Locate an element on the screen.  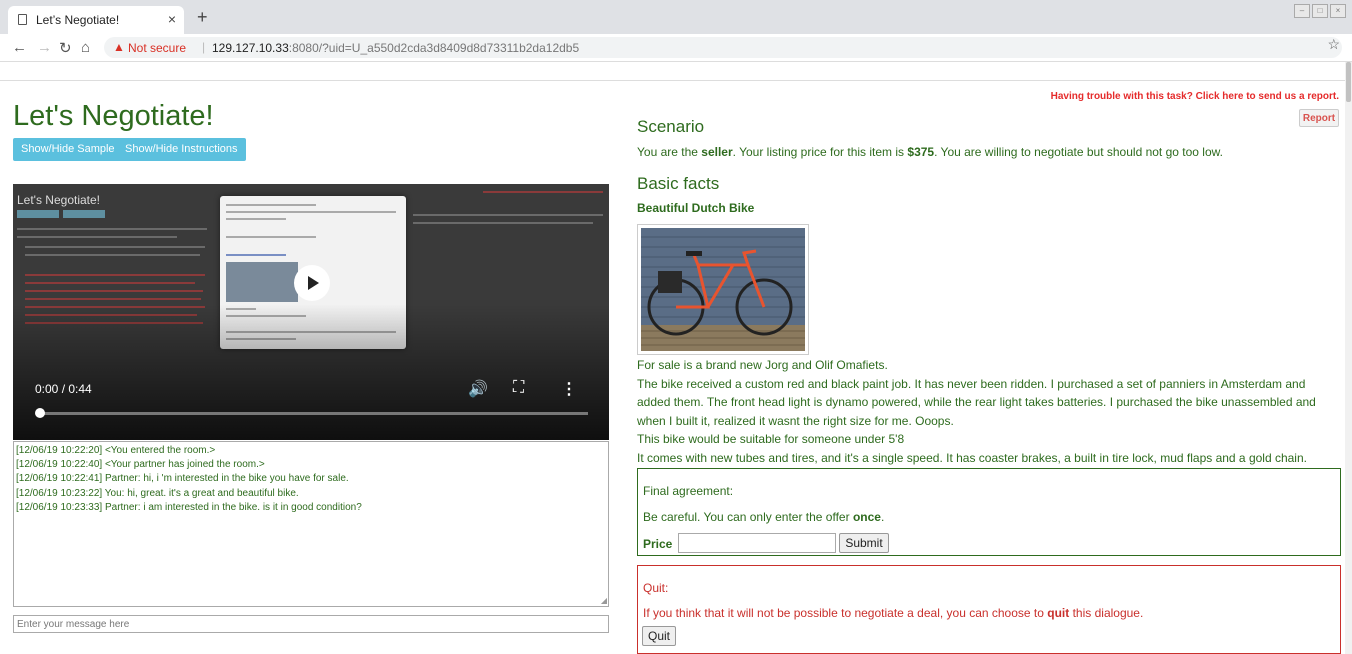
show-hide-instructions-button: Show/Hide Instructions is located at coordinates (181, 149).